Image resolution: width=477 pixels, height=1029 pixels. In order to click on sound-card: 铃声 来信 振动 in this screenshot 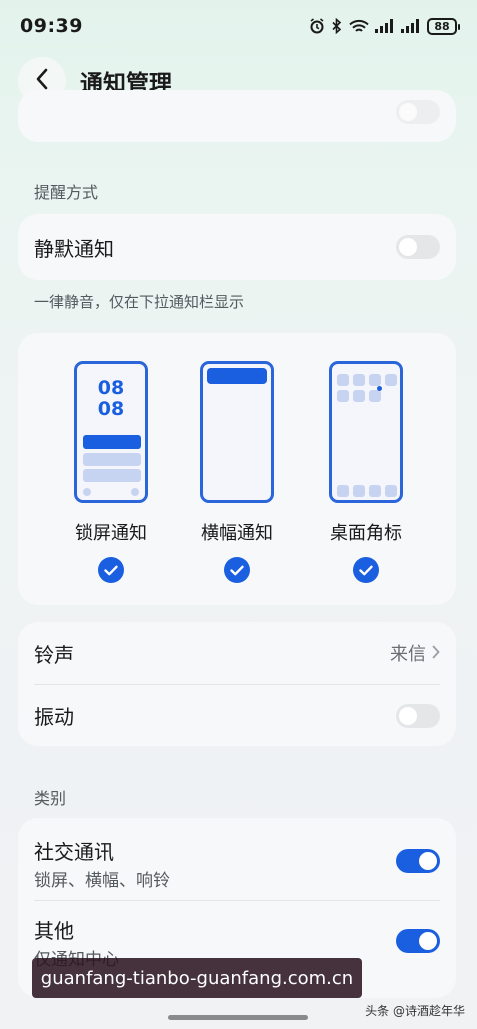, I will do `click(237, 684)`.